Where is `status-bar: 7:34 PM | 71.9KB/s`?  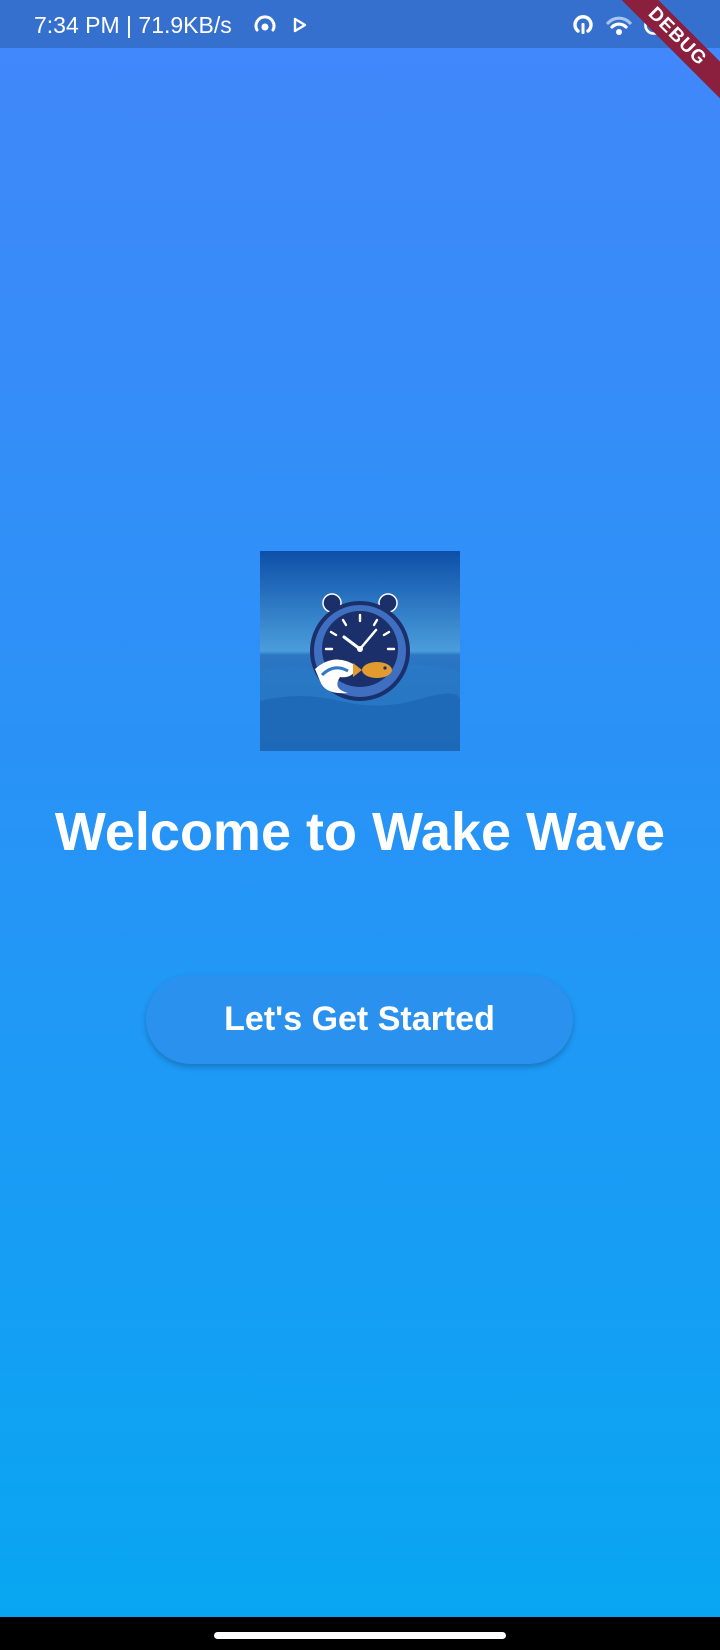
status-bar: 7:34 PM | 71.9KB/s is located at coordinates (360, 24).